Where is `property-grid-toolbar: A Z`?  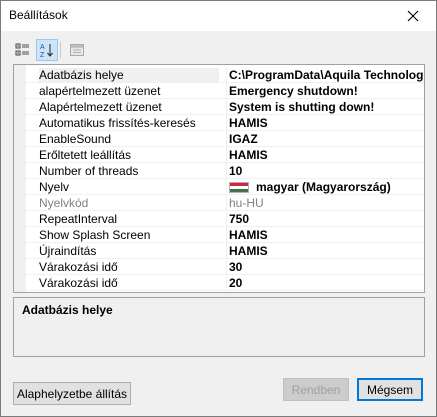
property-grid-toolbar: A Z is located at coordinates (218, 50).